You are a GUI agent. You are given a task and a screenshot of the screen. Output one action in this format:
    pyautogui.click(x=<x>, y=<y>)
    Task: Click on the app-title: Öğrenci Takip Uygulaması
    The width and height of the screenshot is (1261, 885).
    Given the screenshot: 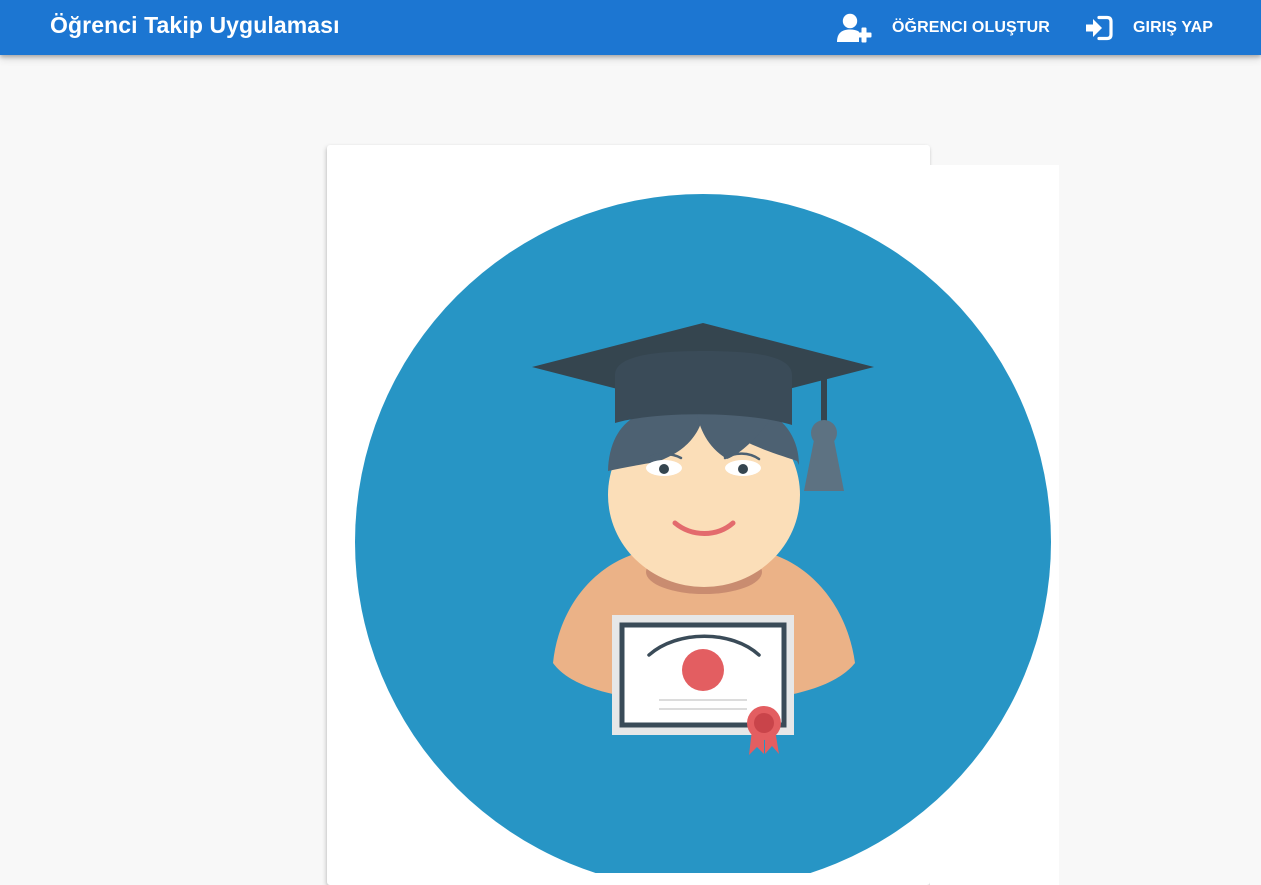 What is the action you would take?
    pyautogui.click(x=195, y=27)
    